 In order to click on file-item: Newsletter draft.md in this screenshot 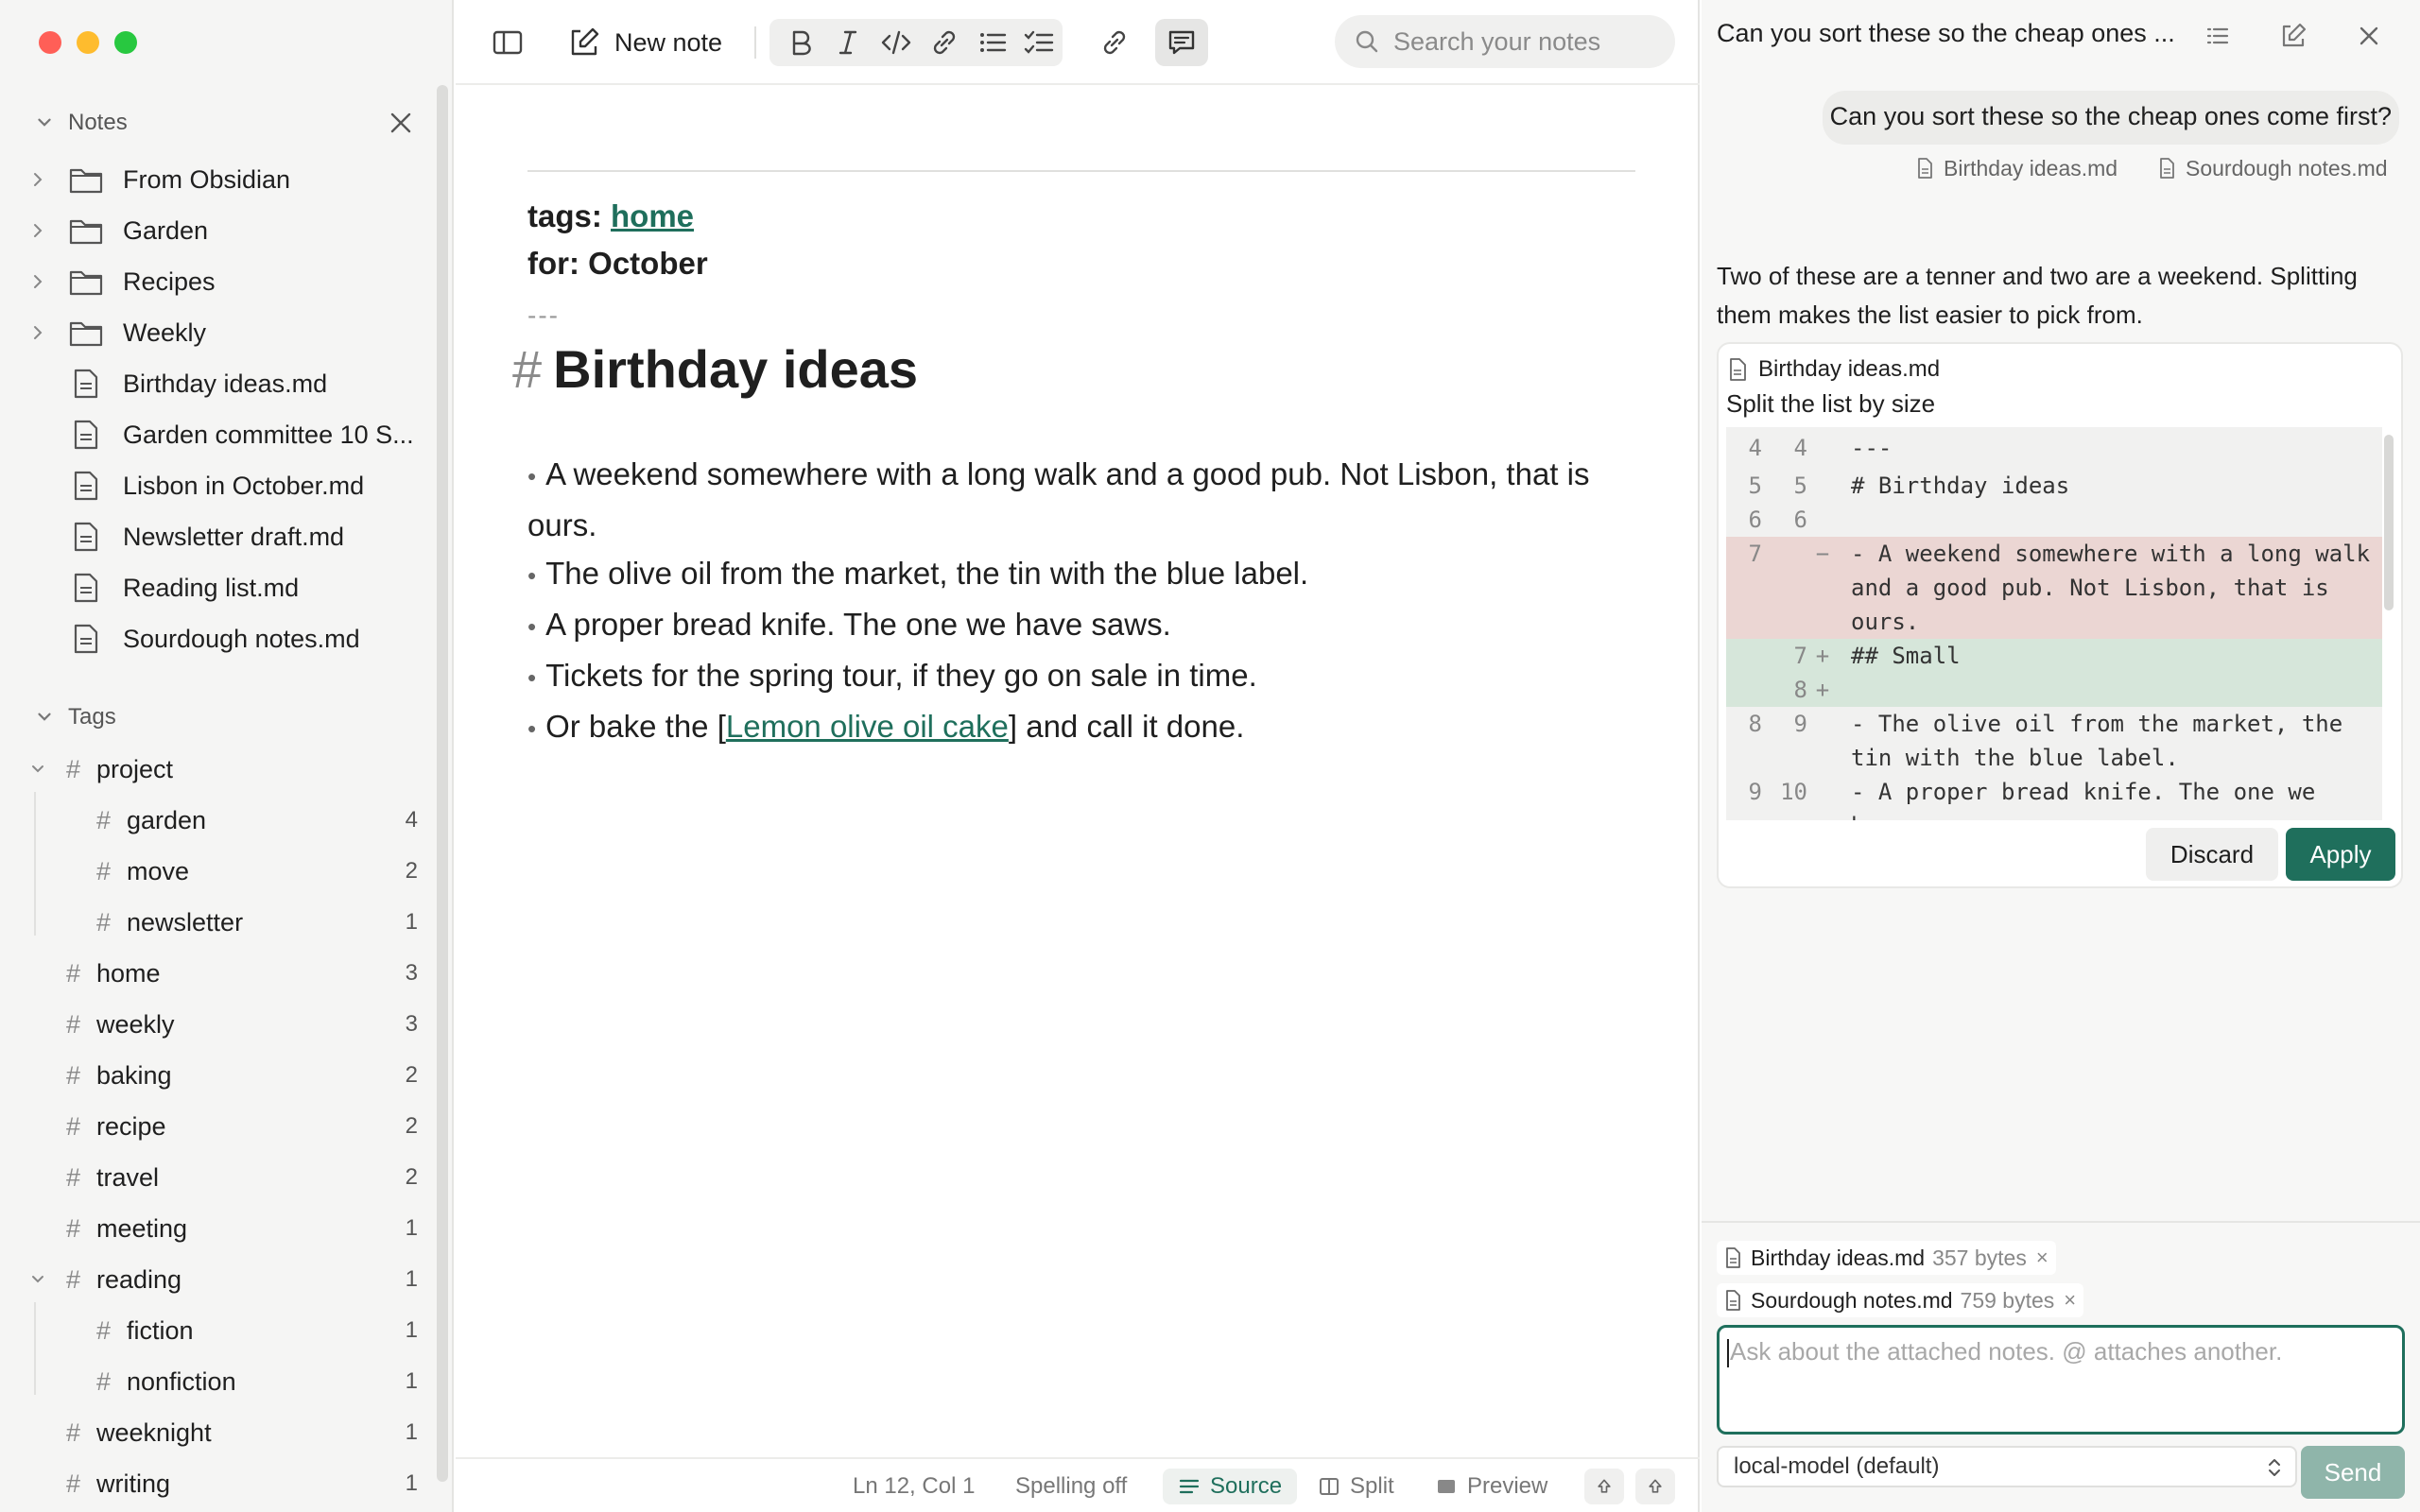, I will do `click(225, 536)`.